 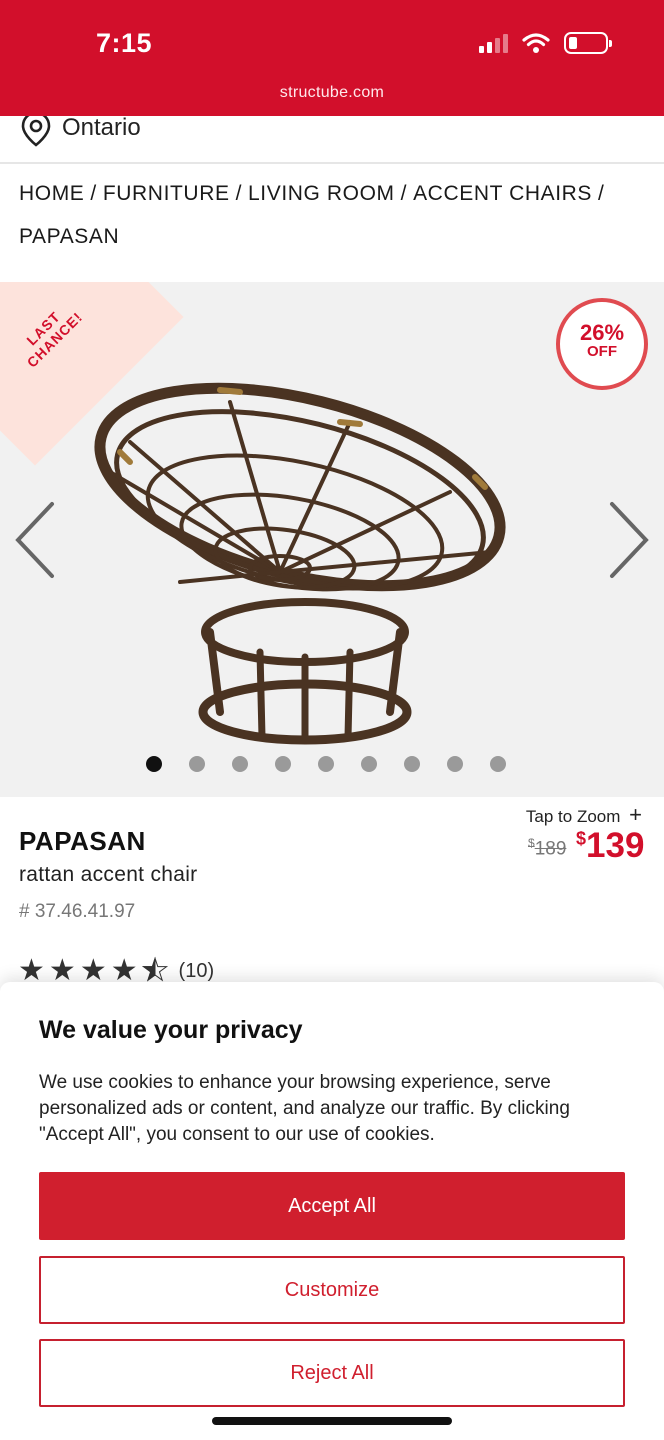 What do you see at coordinates (493, 43) in the screenshot?
I see `signal-icon` at bounding box center [493, 43].